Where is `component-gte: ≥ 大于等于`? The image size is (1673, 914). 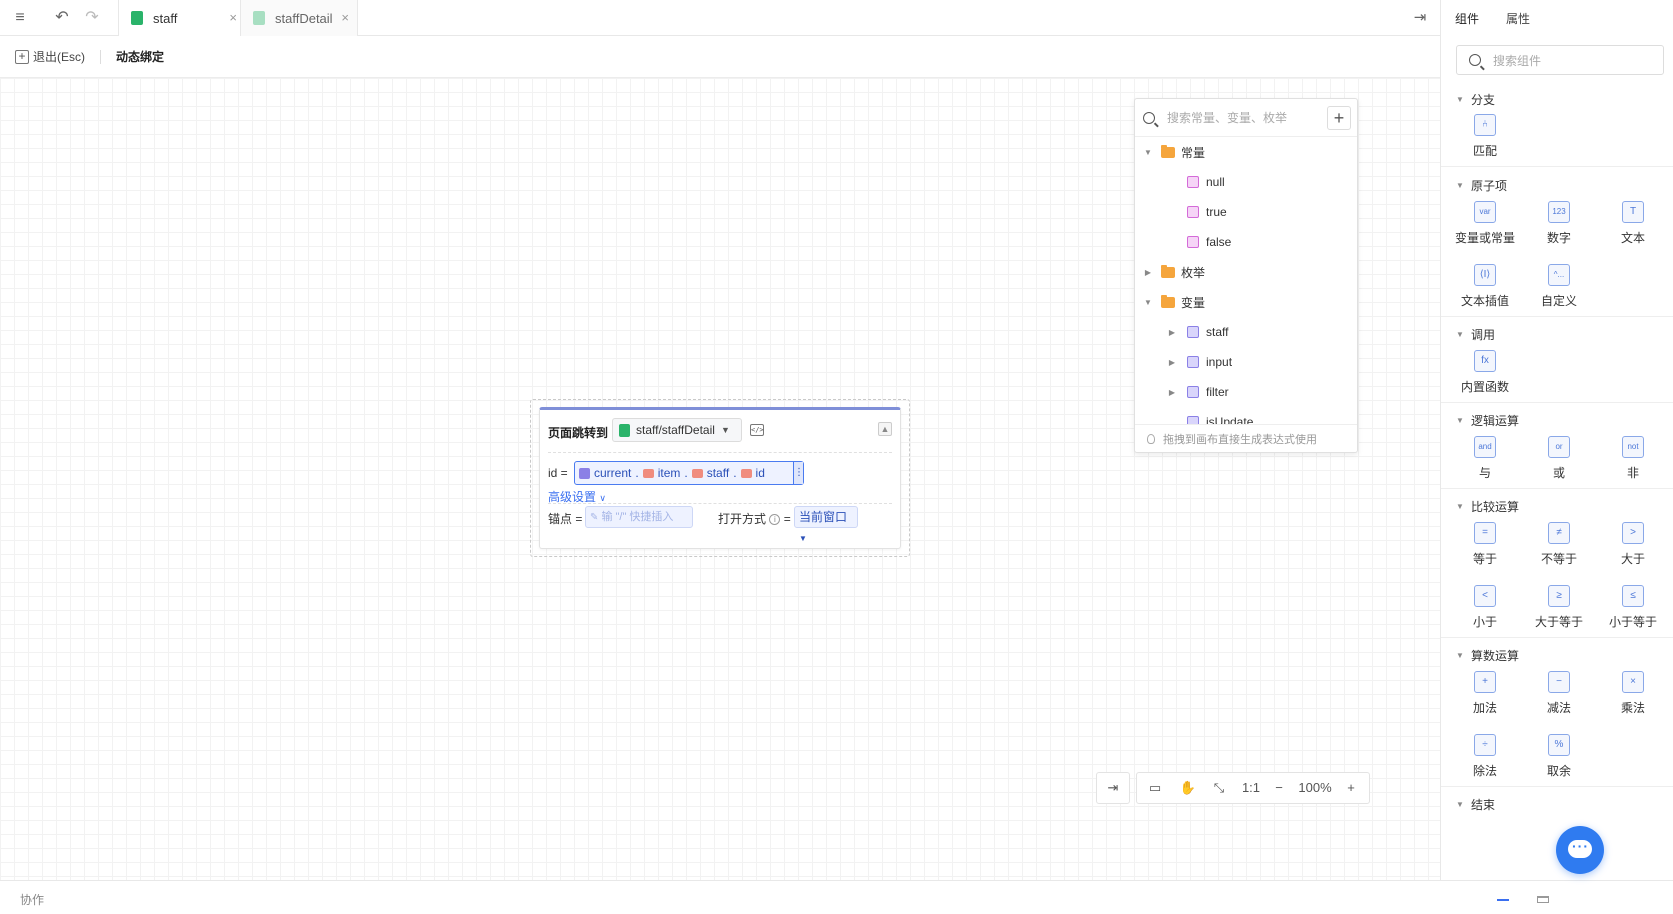
component-gte: ≥ 大于等于 is located at coordinates (1559, 607).